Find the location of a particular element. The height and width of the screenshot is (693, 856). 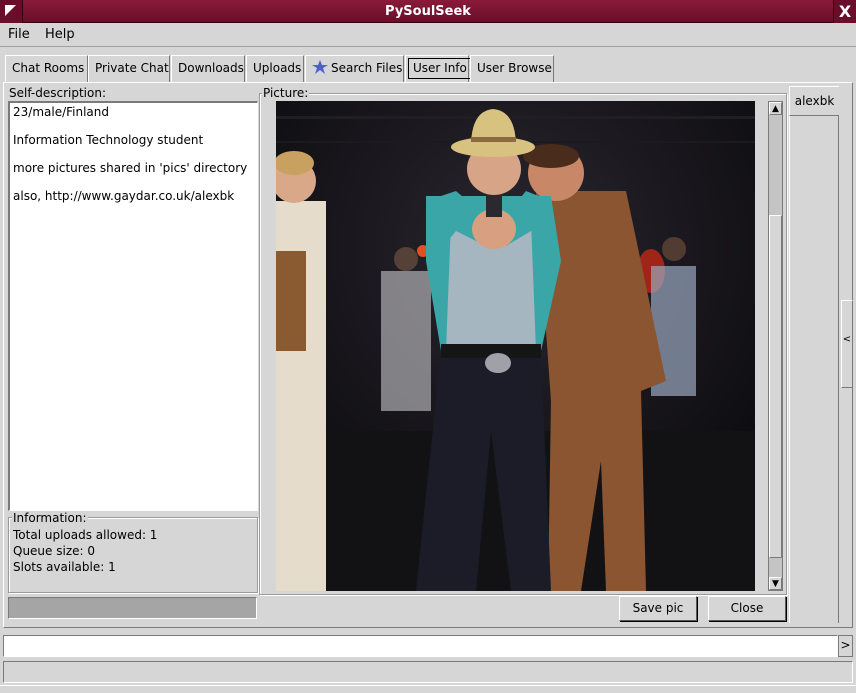

tab-label: Chat Rooms is located at coordinates (48, 68).